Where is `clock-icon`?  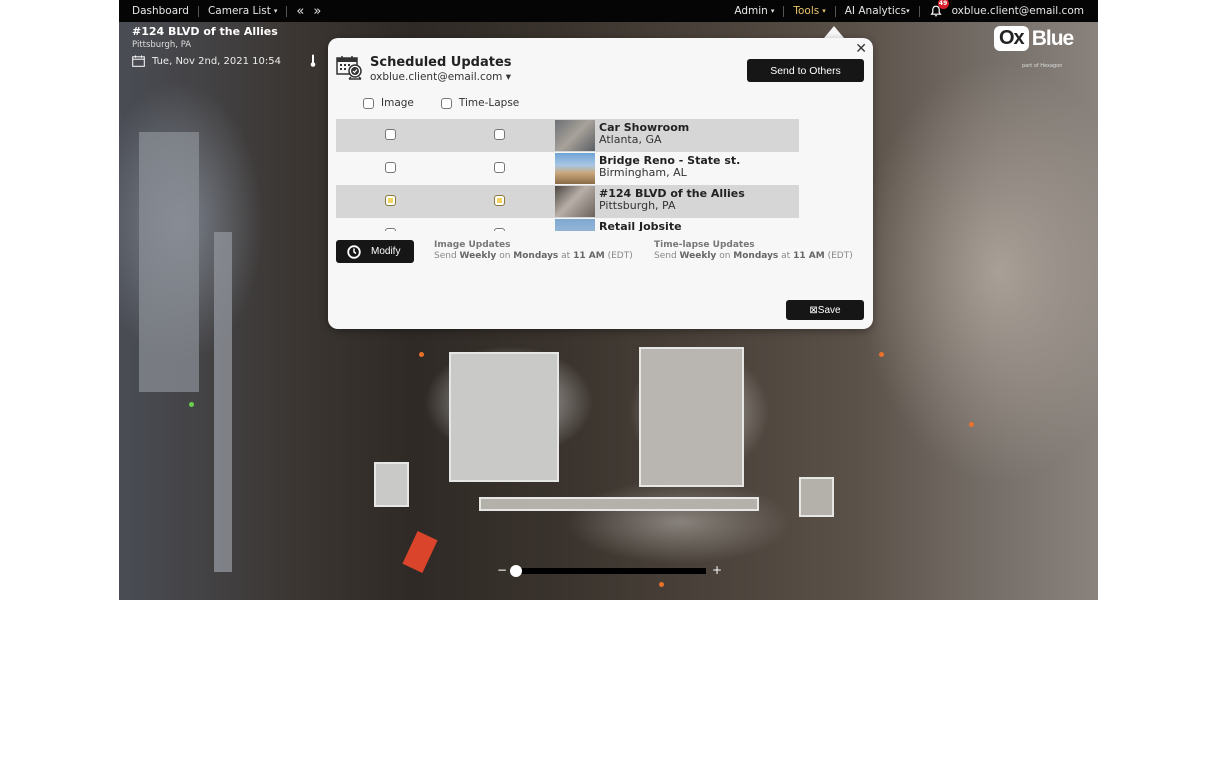 clock-icon is located at coordinates (354, 251).